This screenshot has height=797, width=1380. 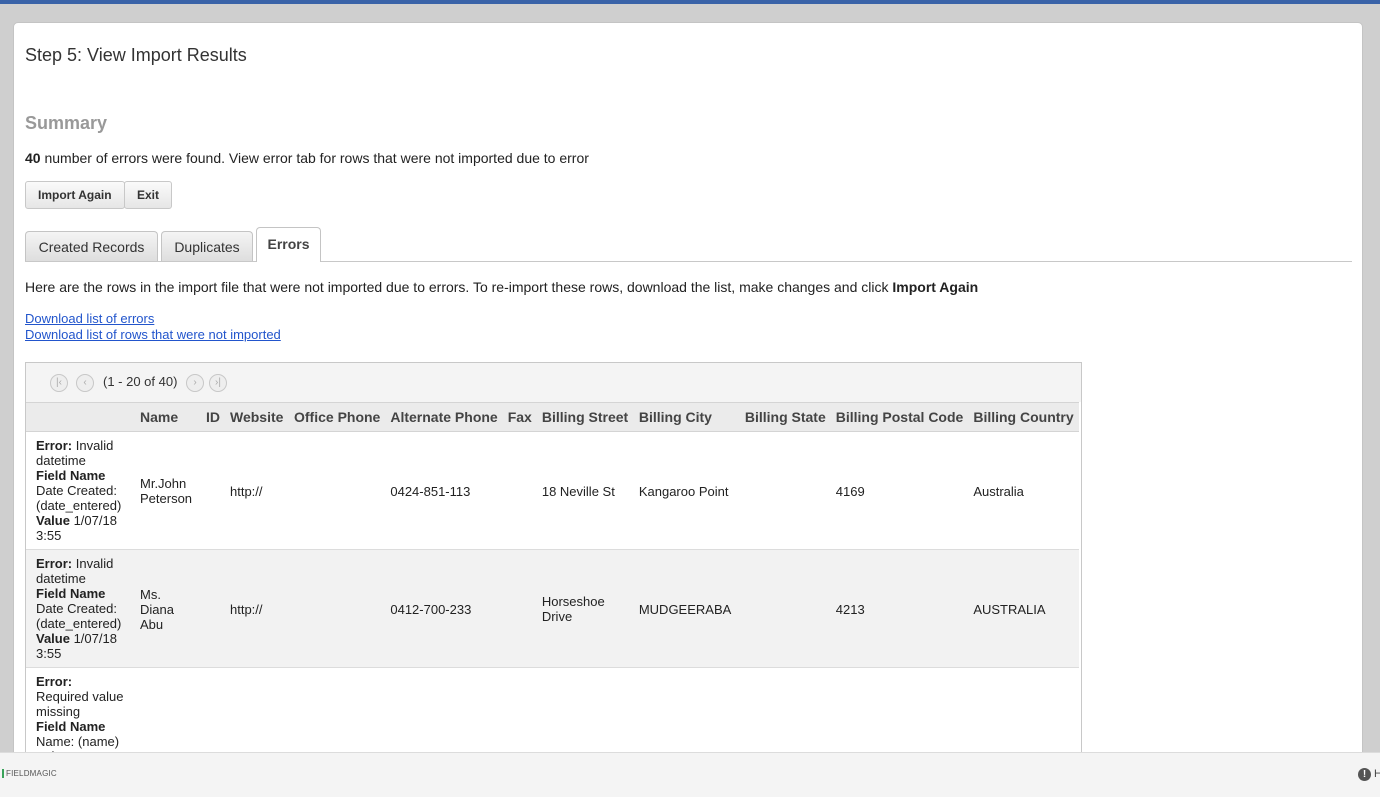 What do you see at coordinates (1364, 774) in the screenshot?
I see `help-icon: !` at bounding box center [1364, 774].